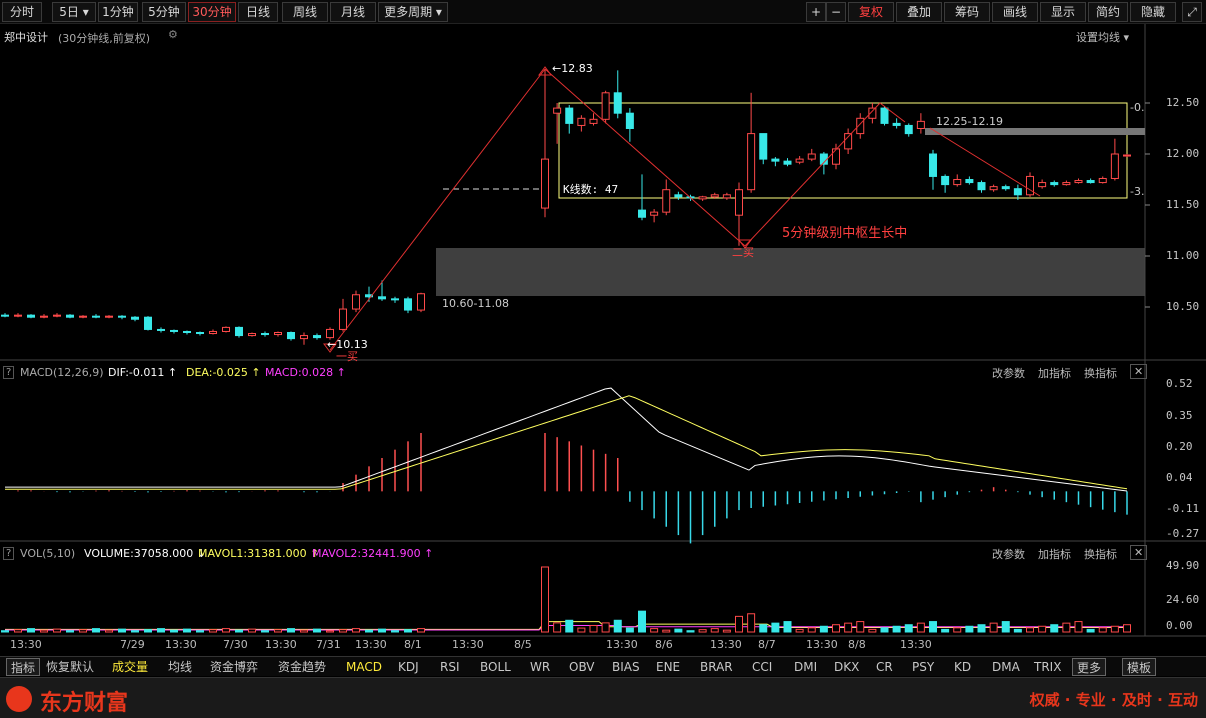  I want to click on time-label: 8/6, so click(664, 644).